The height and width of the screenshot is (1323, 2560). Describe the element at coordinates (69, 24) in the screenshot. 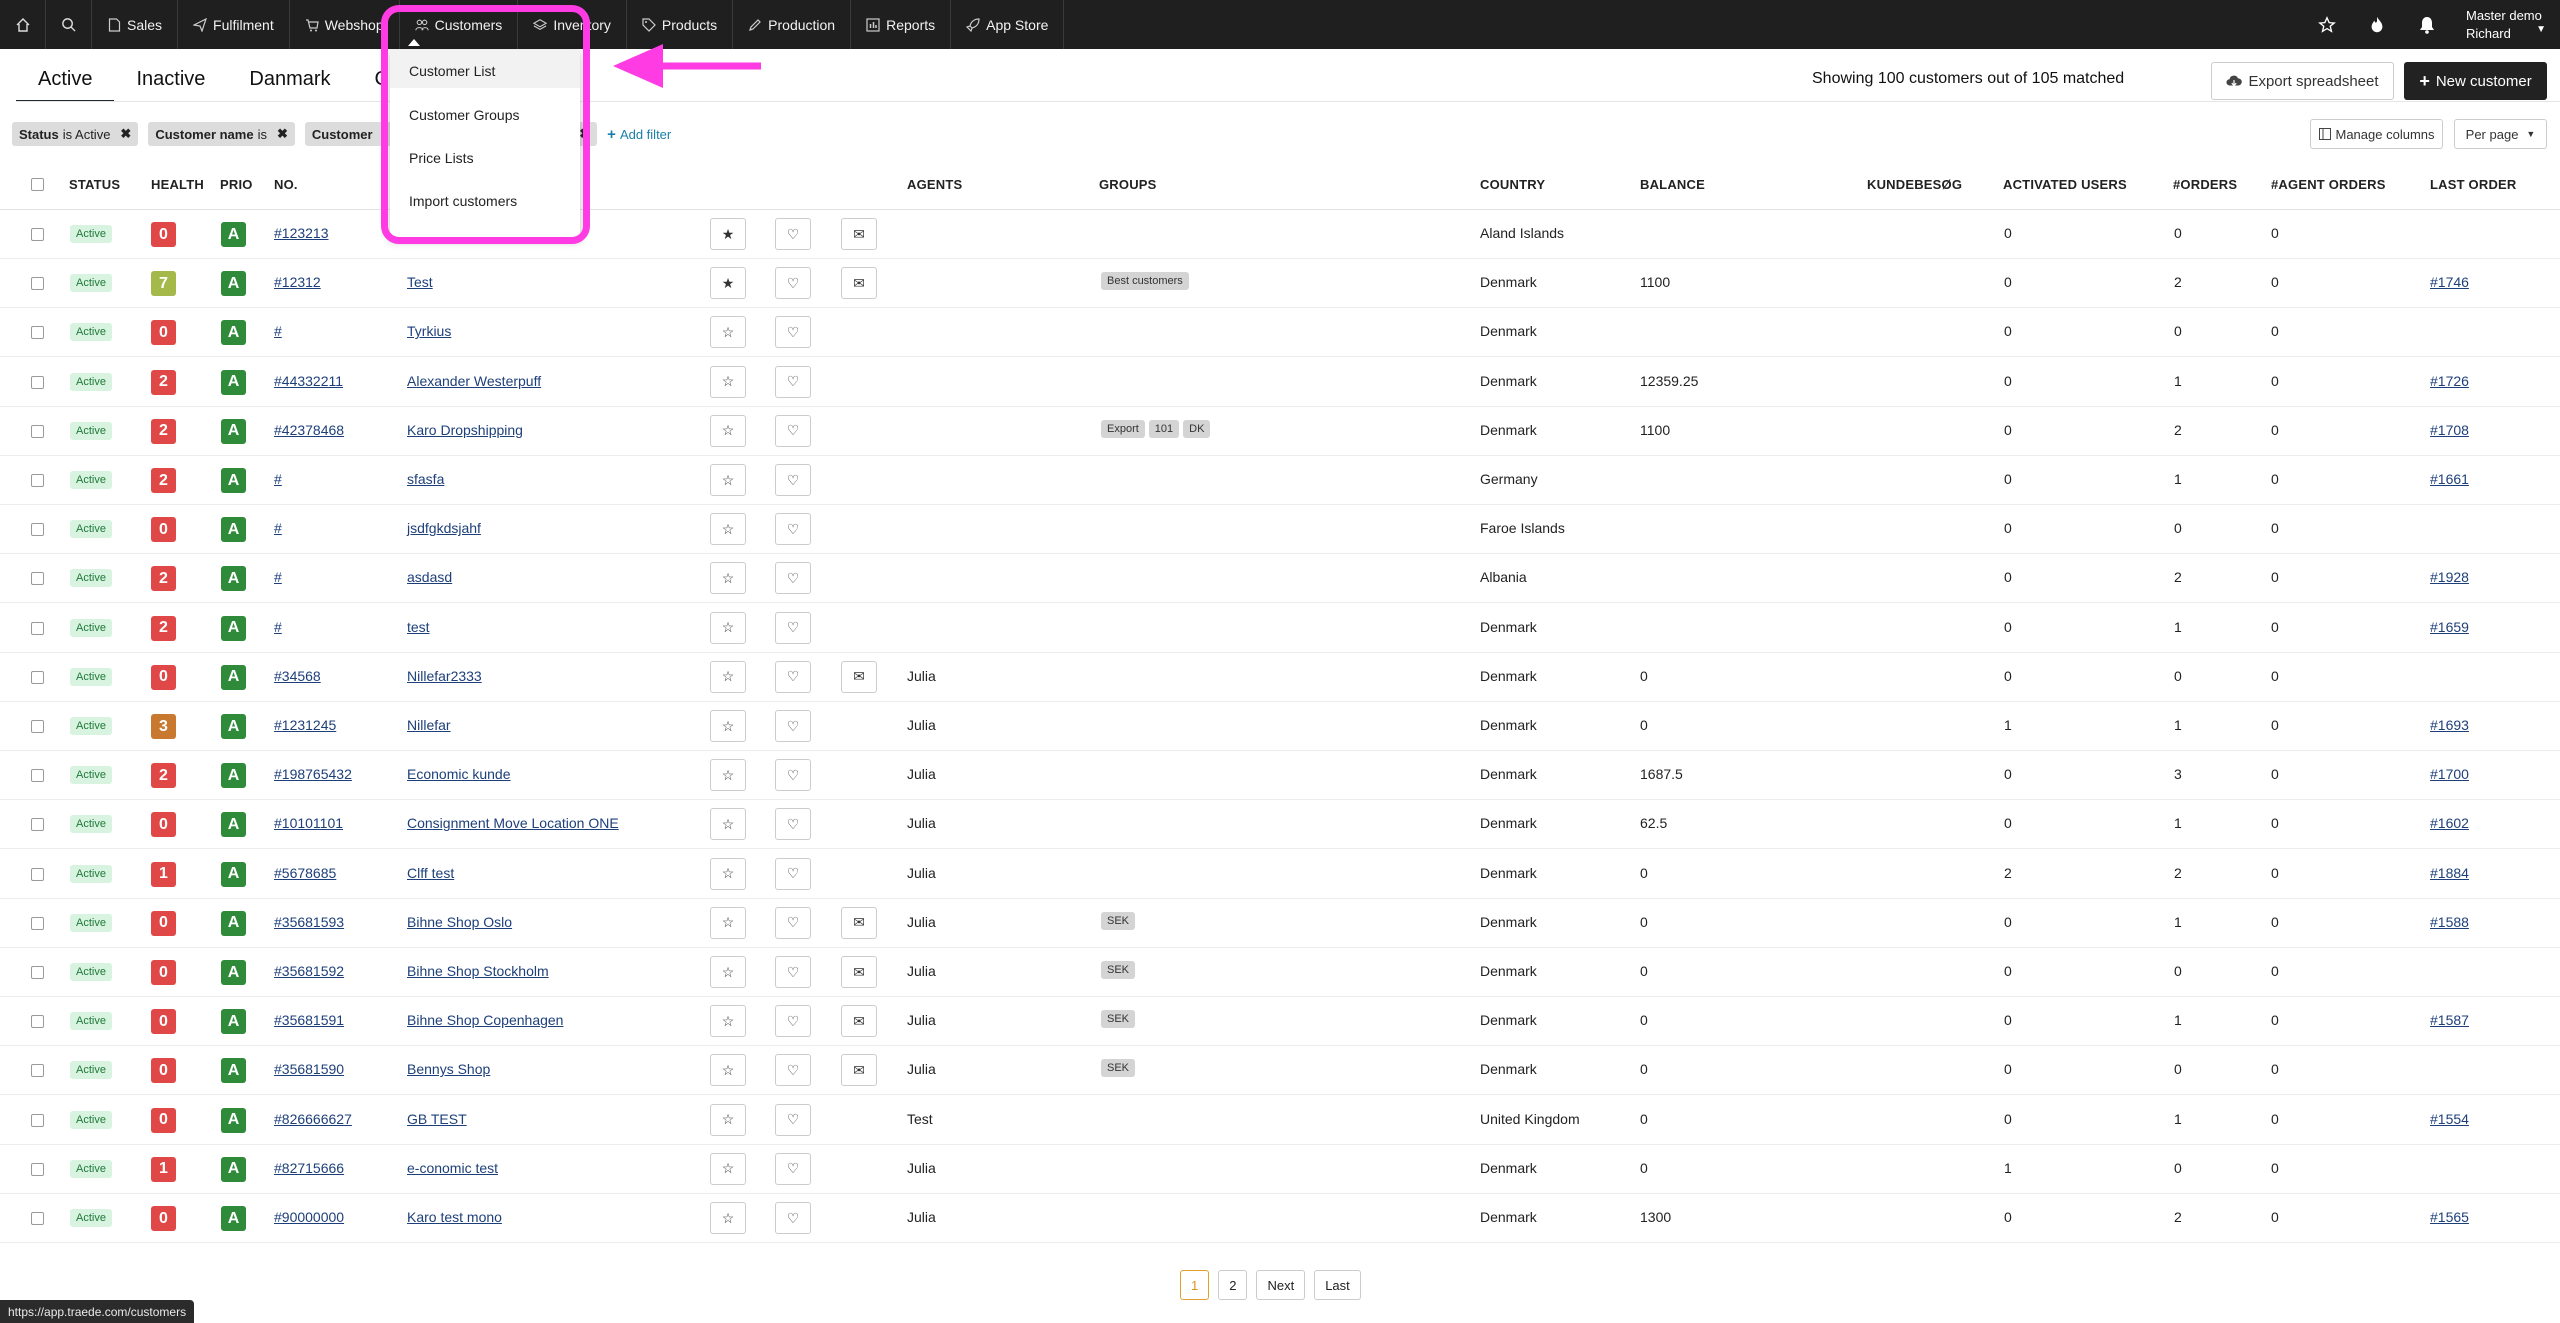

I see `search-icon` at that location.